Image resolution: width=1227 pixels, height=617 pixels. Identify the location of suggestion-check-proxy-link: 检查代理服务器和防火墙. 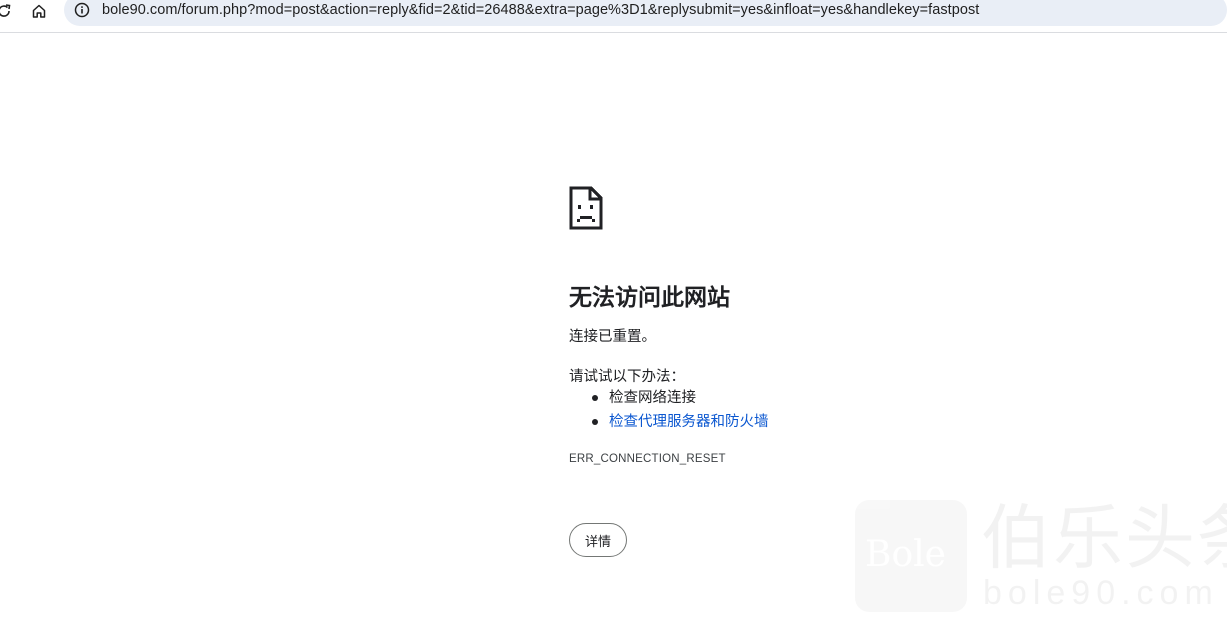
(689, 422).